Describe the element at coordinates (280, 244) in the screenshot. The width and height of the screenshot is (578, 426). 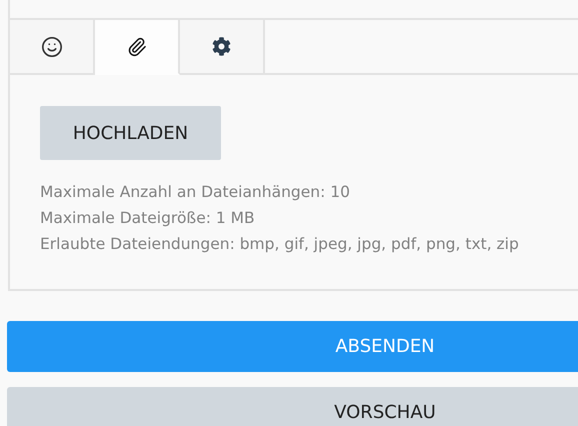
I see `info-text: Erlaubte Dateiendungen: bmp, gif, jpeg, jpg, pdf, png, txt, zip` at that location.